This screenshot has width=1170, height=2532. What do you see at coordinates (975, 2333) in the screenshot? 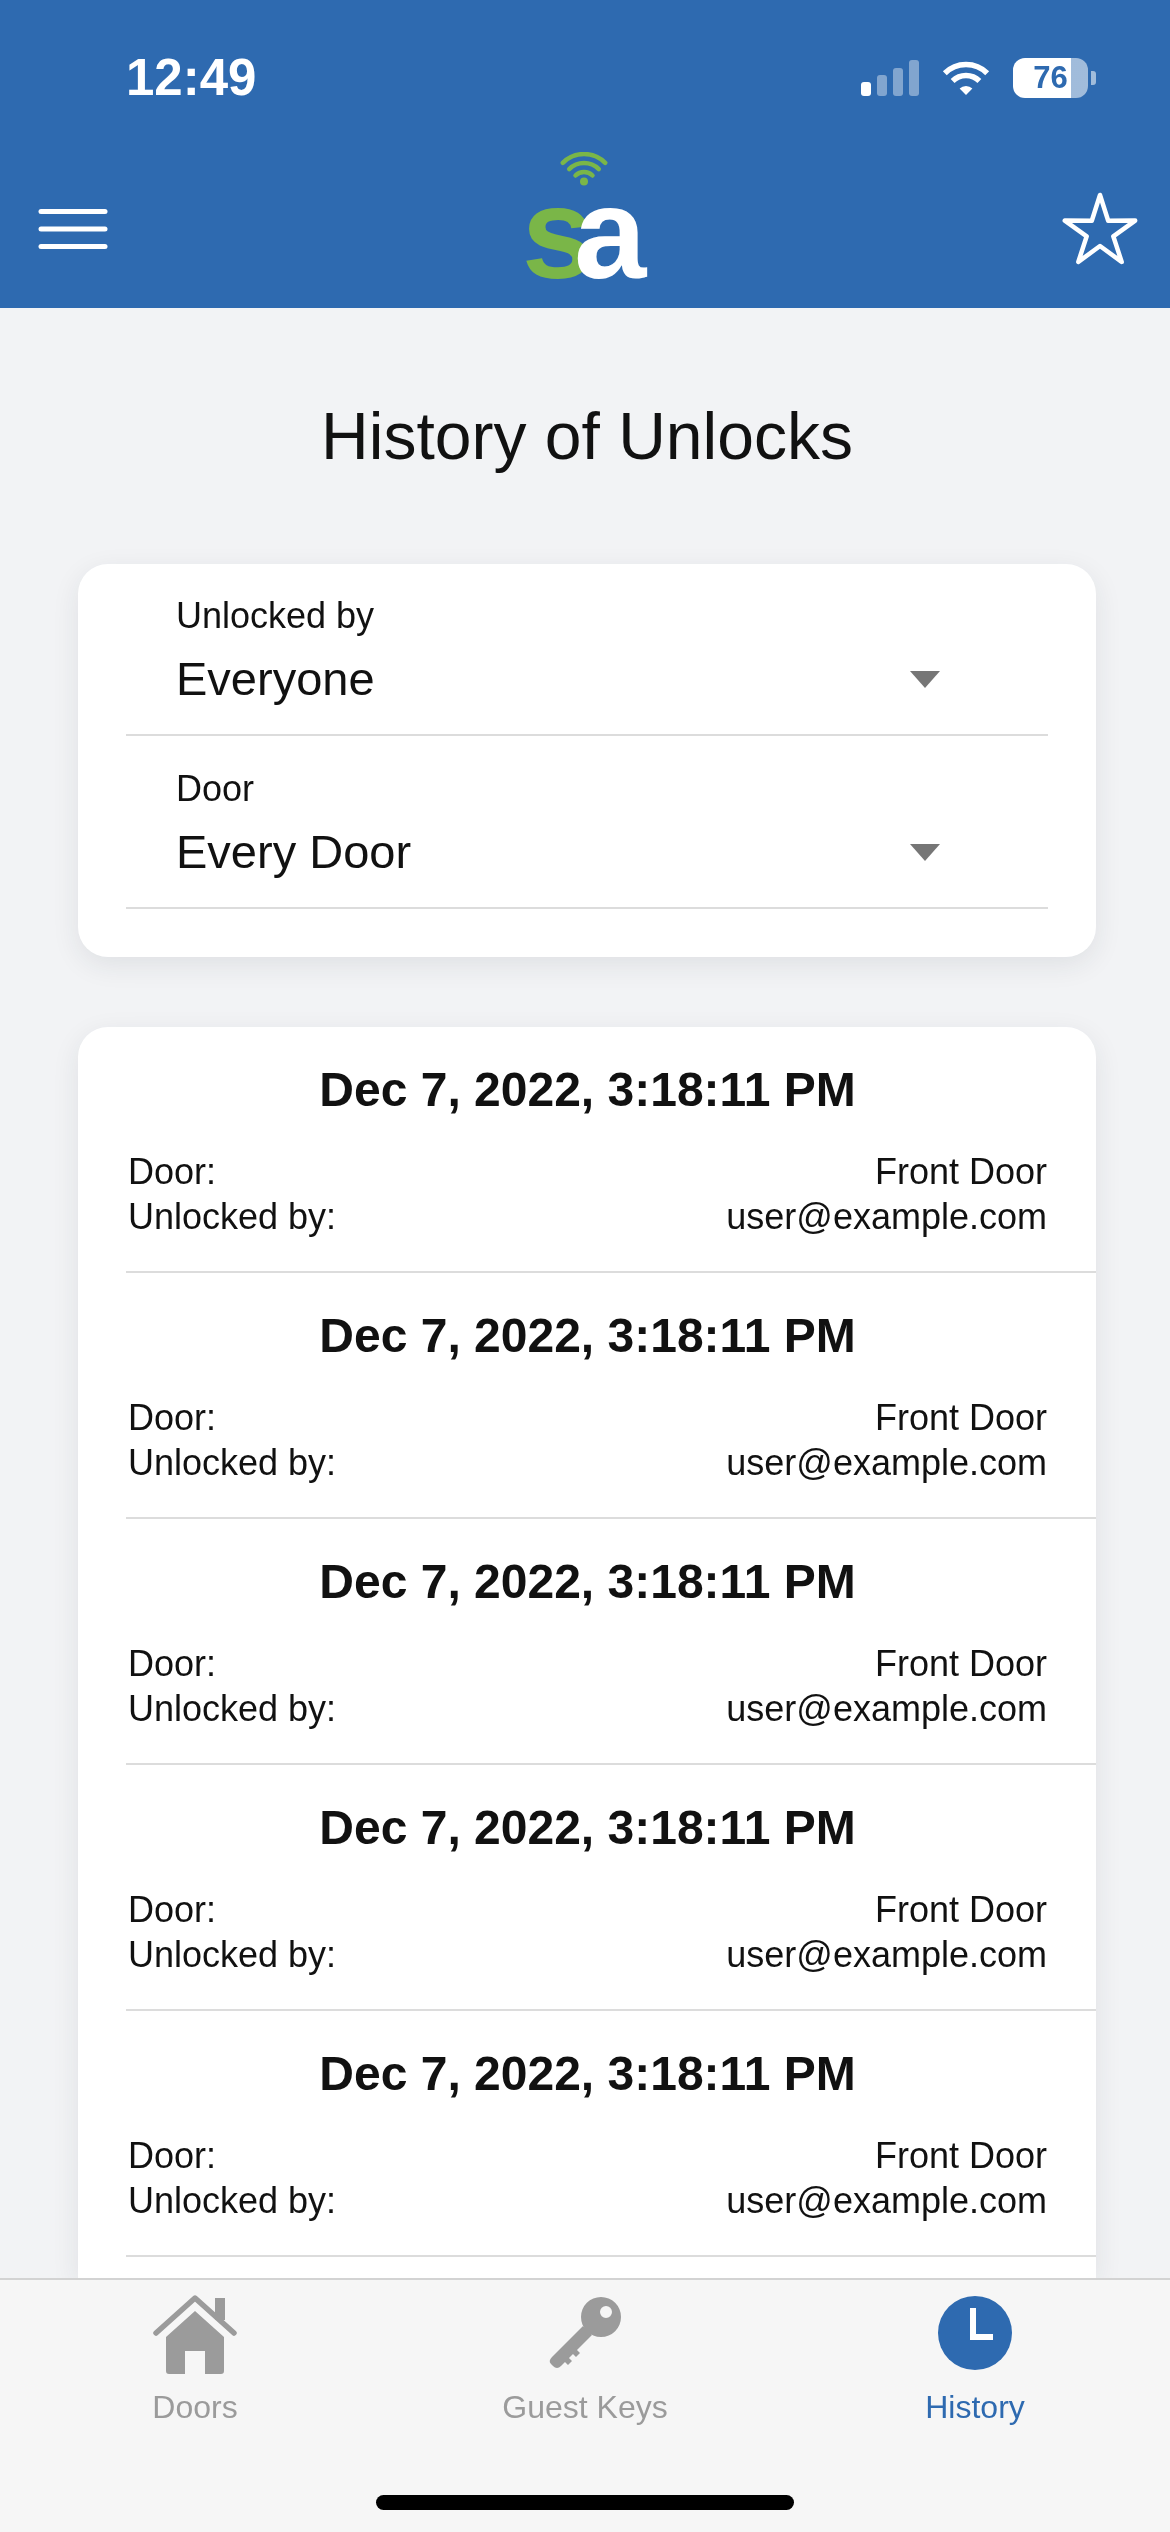
I see `clock-icon` at bounding box center [975, 2333].